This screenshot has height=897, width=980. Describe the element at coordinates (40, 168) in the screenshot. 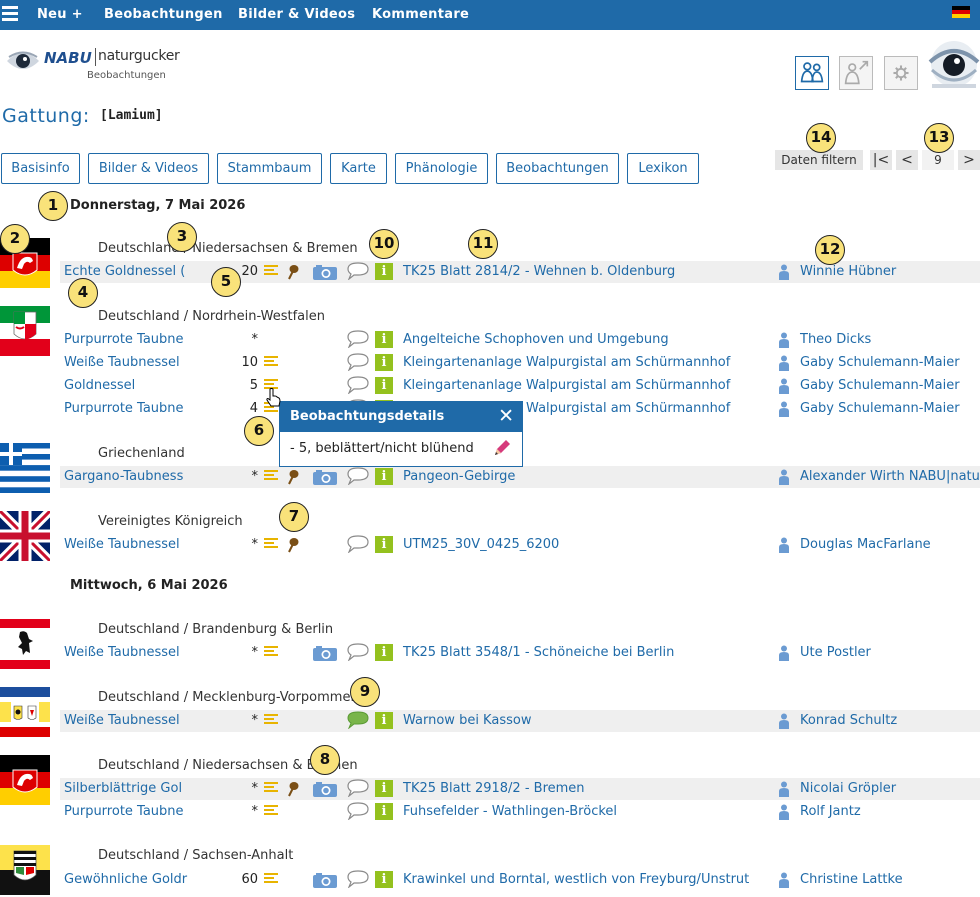

I see `tab-basisinfo: Basisinfo` at that location.